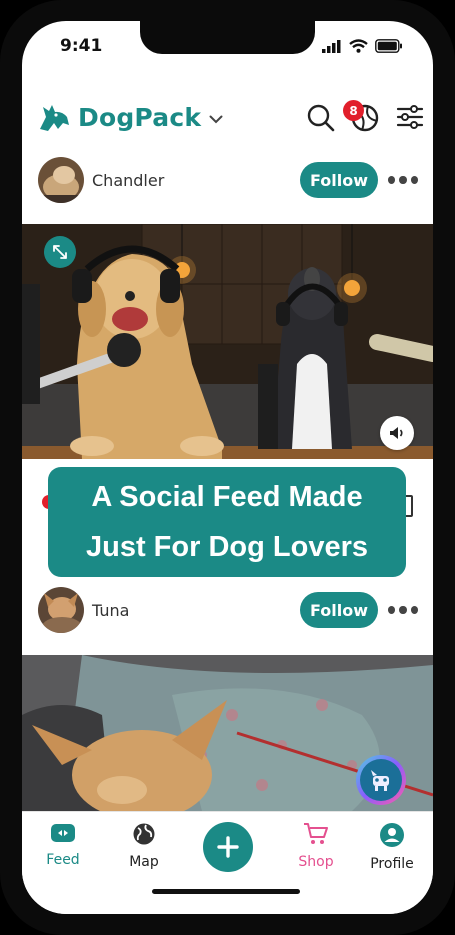 This screenshot has width=455, height=935. Describe the element at coordinates (216, 119) in the screenshot. I see `chevron-down-icon` at that location.